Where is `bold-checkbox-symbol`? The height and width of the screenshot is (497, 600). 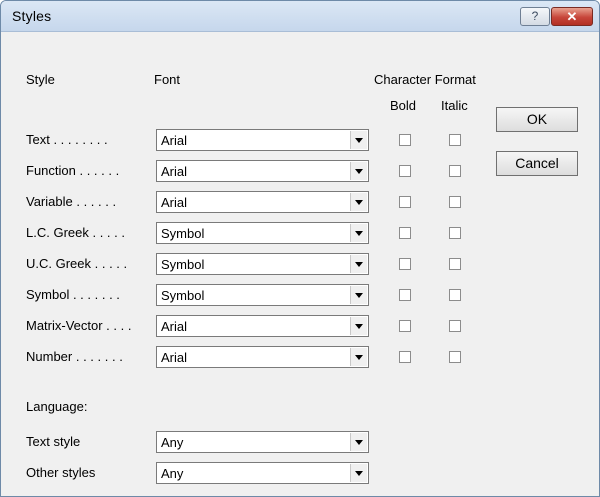 bold-checkbox-symbol is located at coordinates (405, 295).